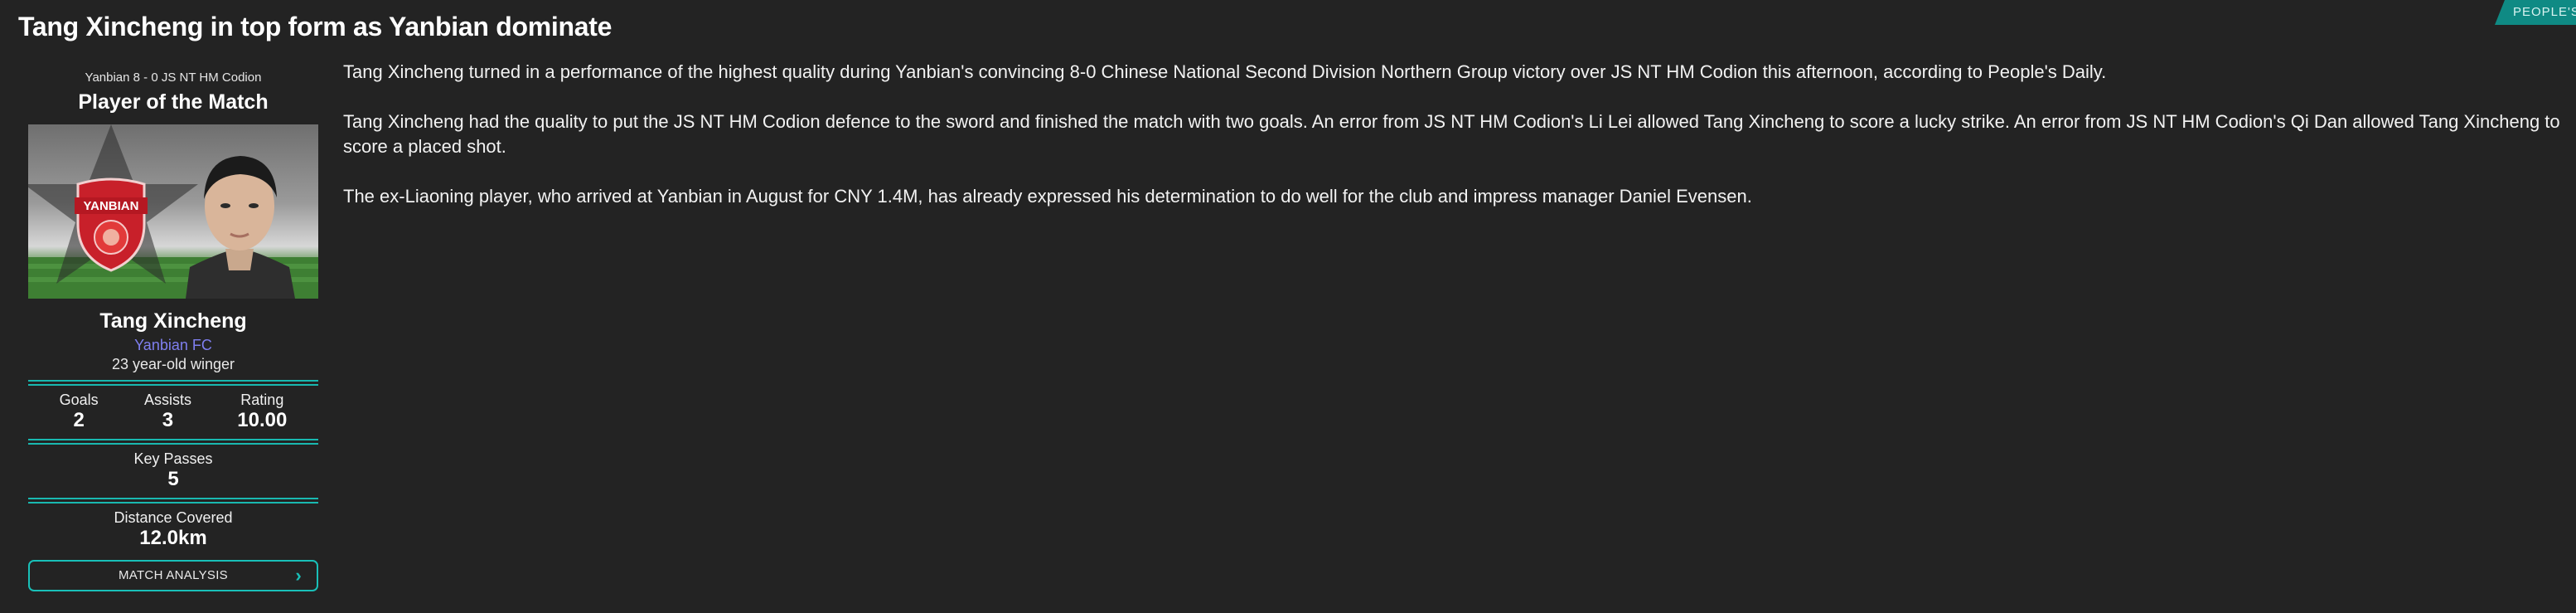 This screenshot has height=613, width=2576. Describe the element at coordinates (173, 538) in the screenshot. I see `stat-value: 12.0km` at that location.